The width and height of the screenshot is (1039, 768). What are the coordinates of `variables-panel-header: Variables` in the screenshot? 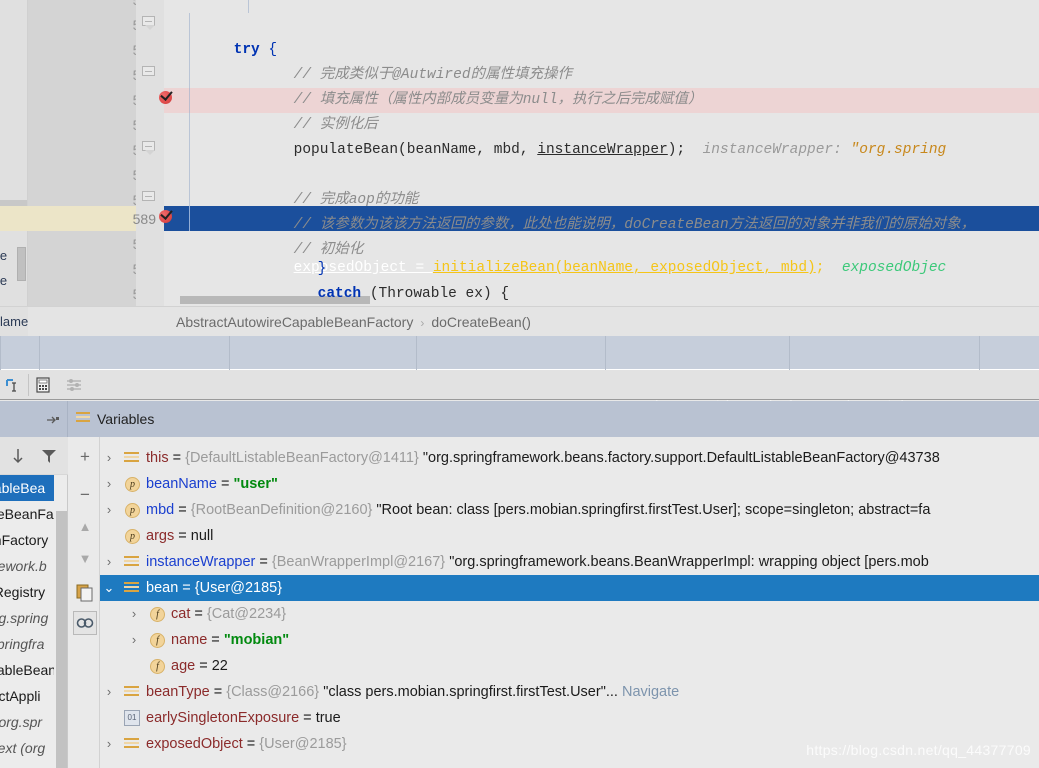 It's located at (519, 419).